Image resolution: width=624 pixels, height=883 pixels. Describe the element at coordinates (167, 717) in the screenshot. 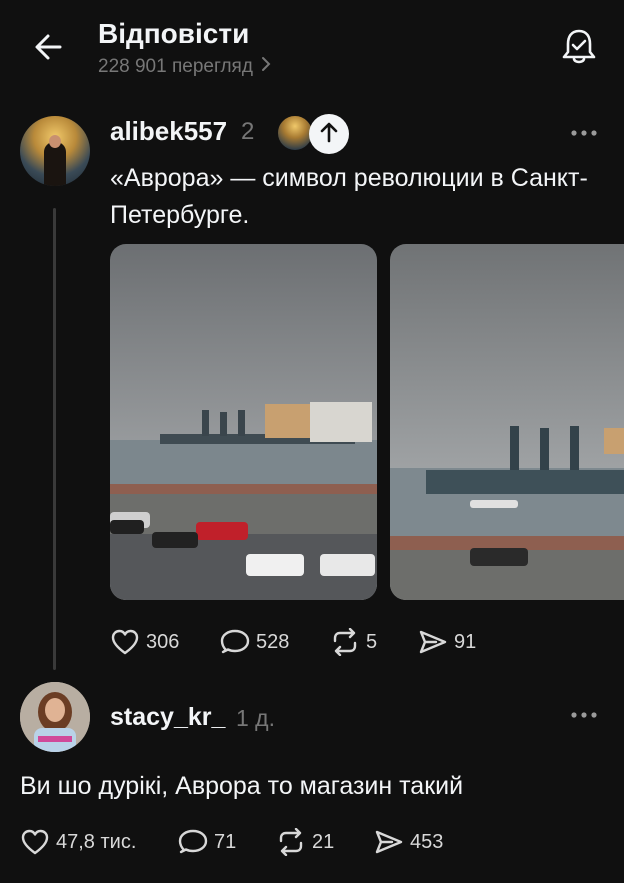

I see `reply-username: stacy_kr_` at that location.